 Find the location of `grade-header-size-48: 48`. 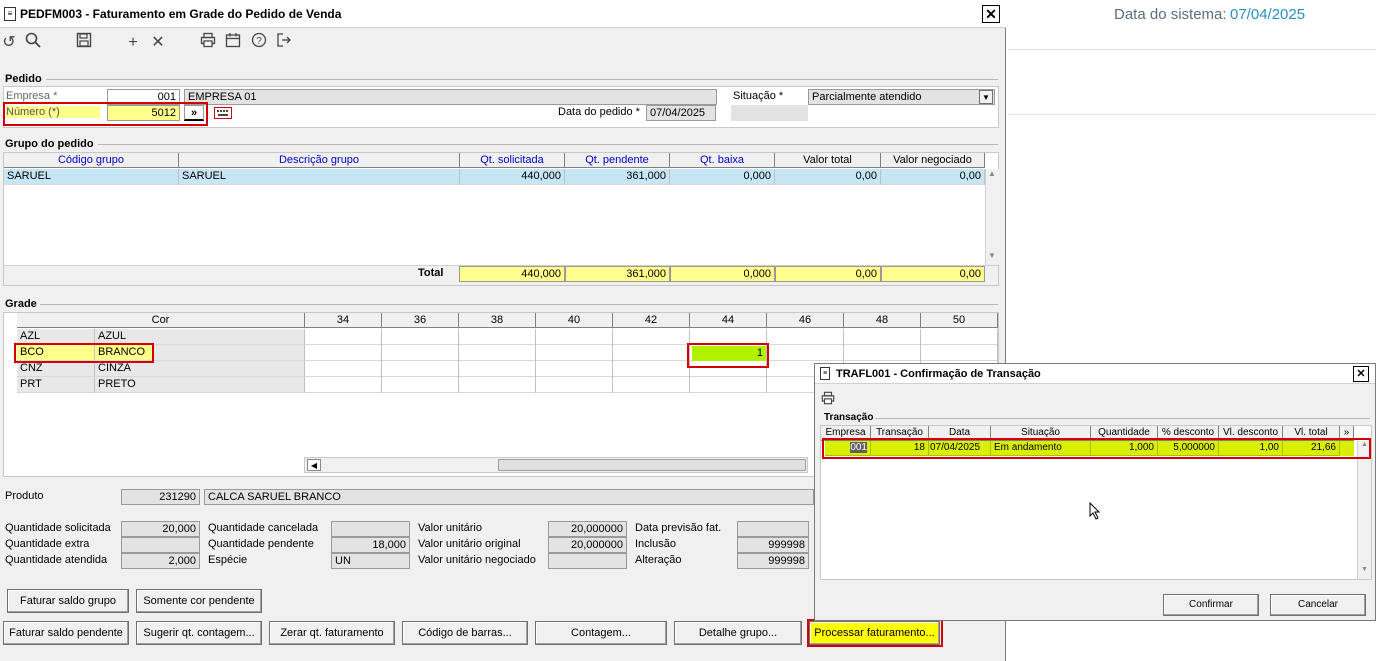

grade-header-size-48: 48 is located at coordinates (882, 320).